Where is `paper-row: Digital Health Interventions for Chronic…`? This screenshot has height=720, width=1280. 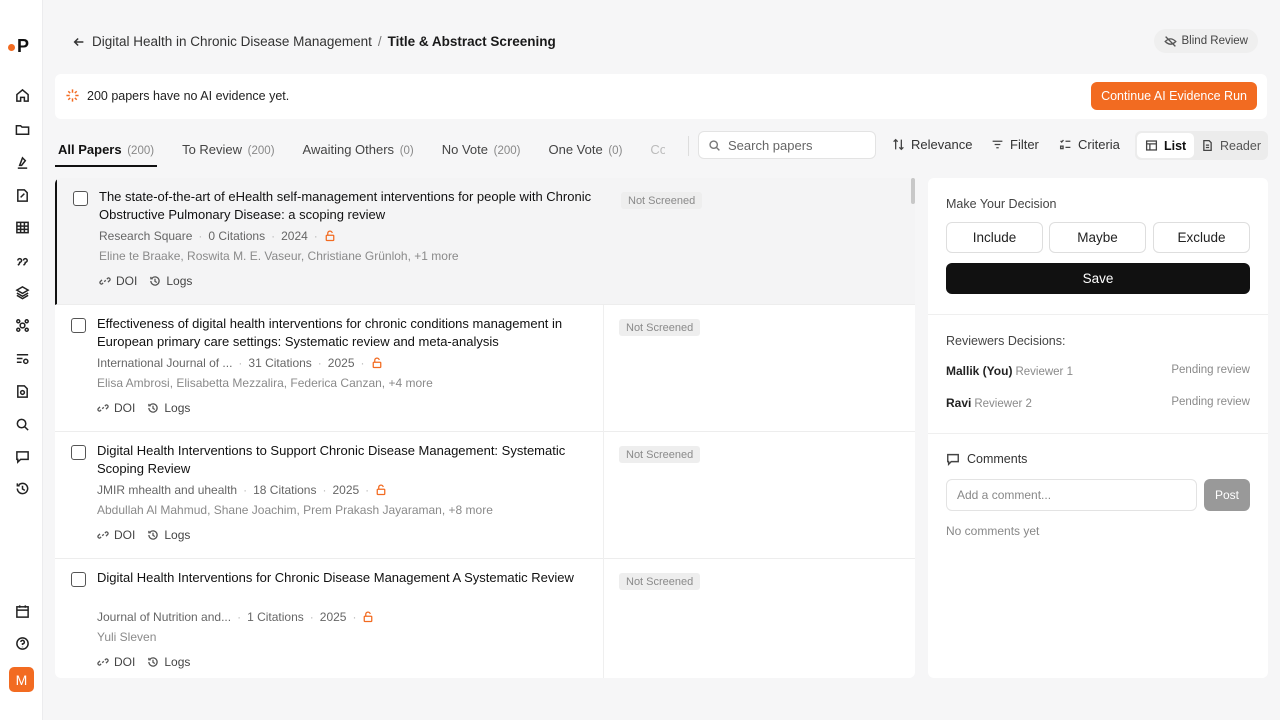
paper-row: Digital Health Interventions for Chronic… is located at coordinates (485, 618).